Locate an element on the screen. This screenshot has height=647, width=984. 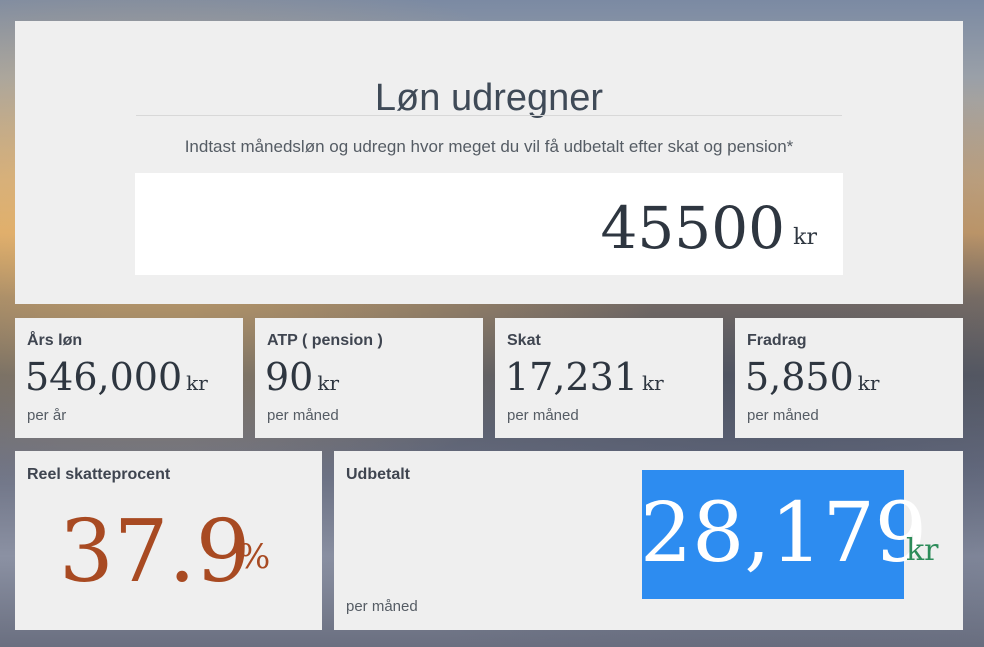
tax-rate-unit: % is located at coordinates (254, 557).